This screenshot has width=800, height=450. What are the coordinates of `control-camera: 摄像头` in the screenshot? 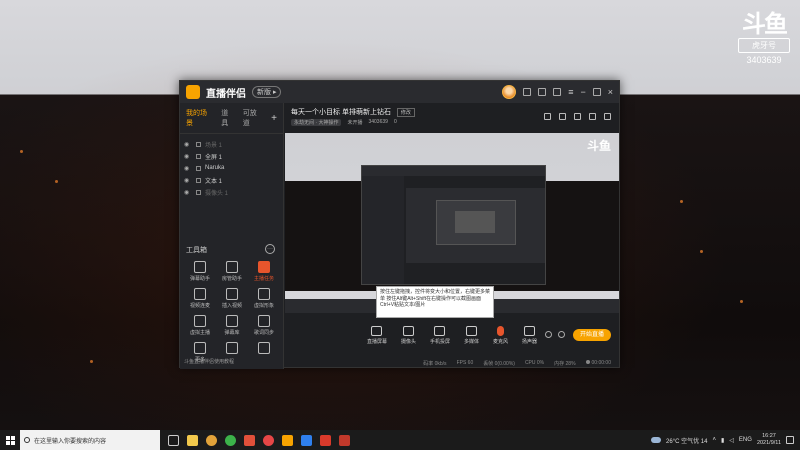 It's located at (408, 335).